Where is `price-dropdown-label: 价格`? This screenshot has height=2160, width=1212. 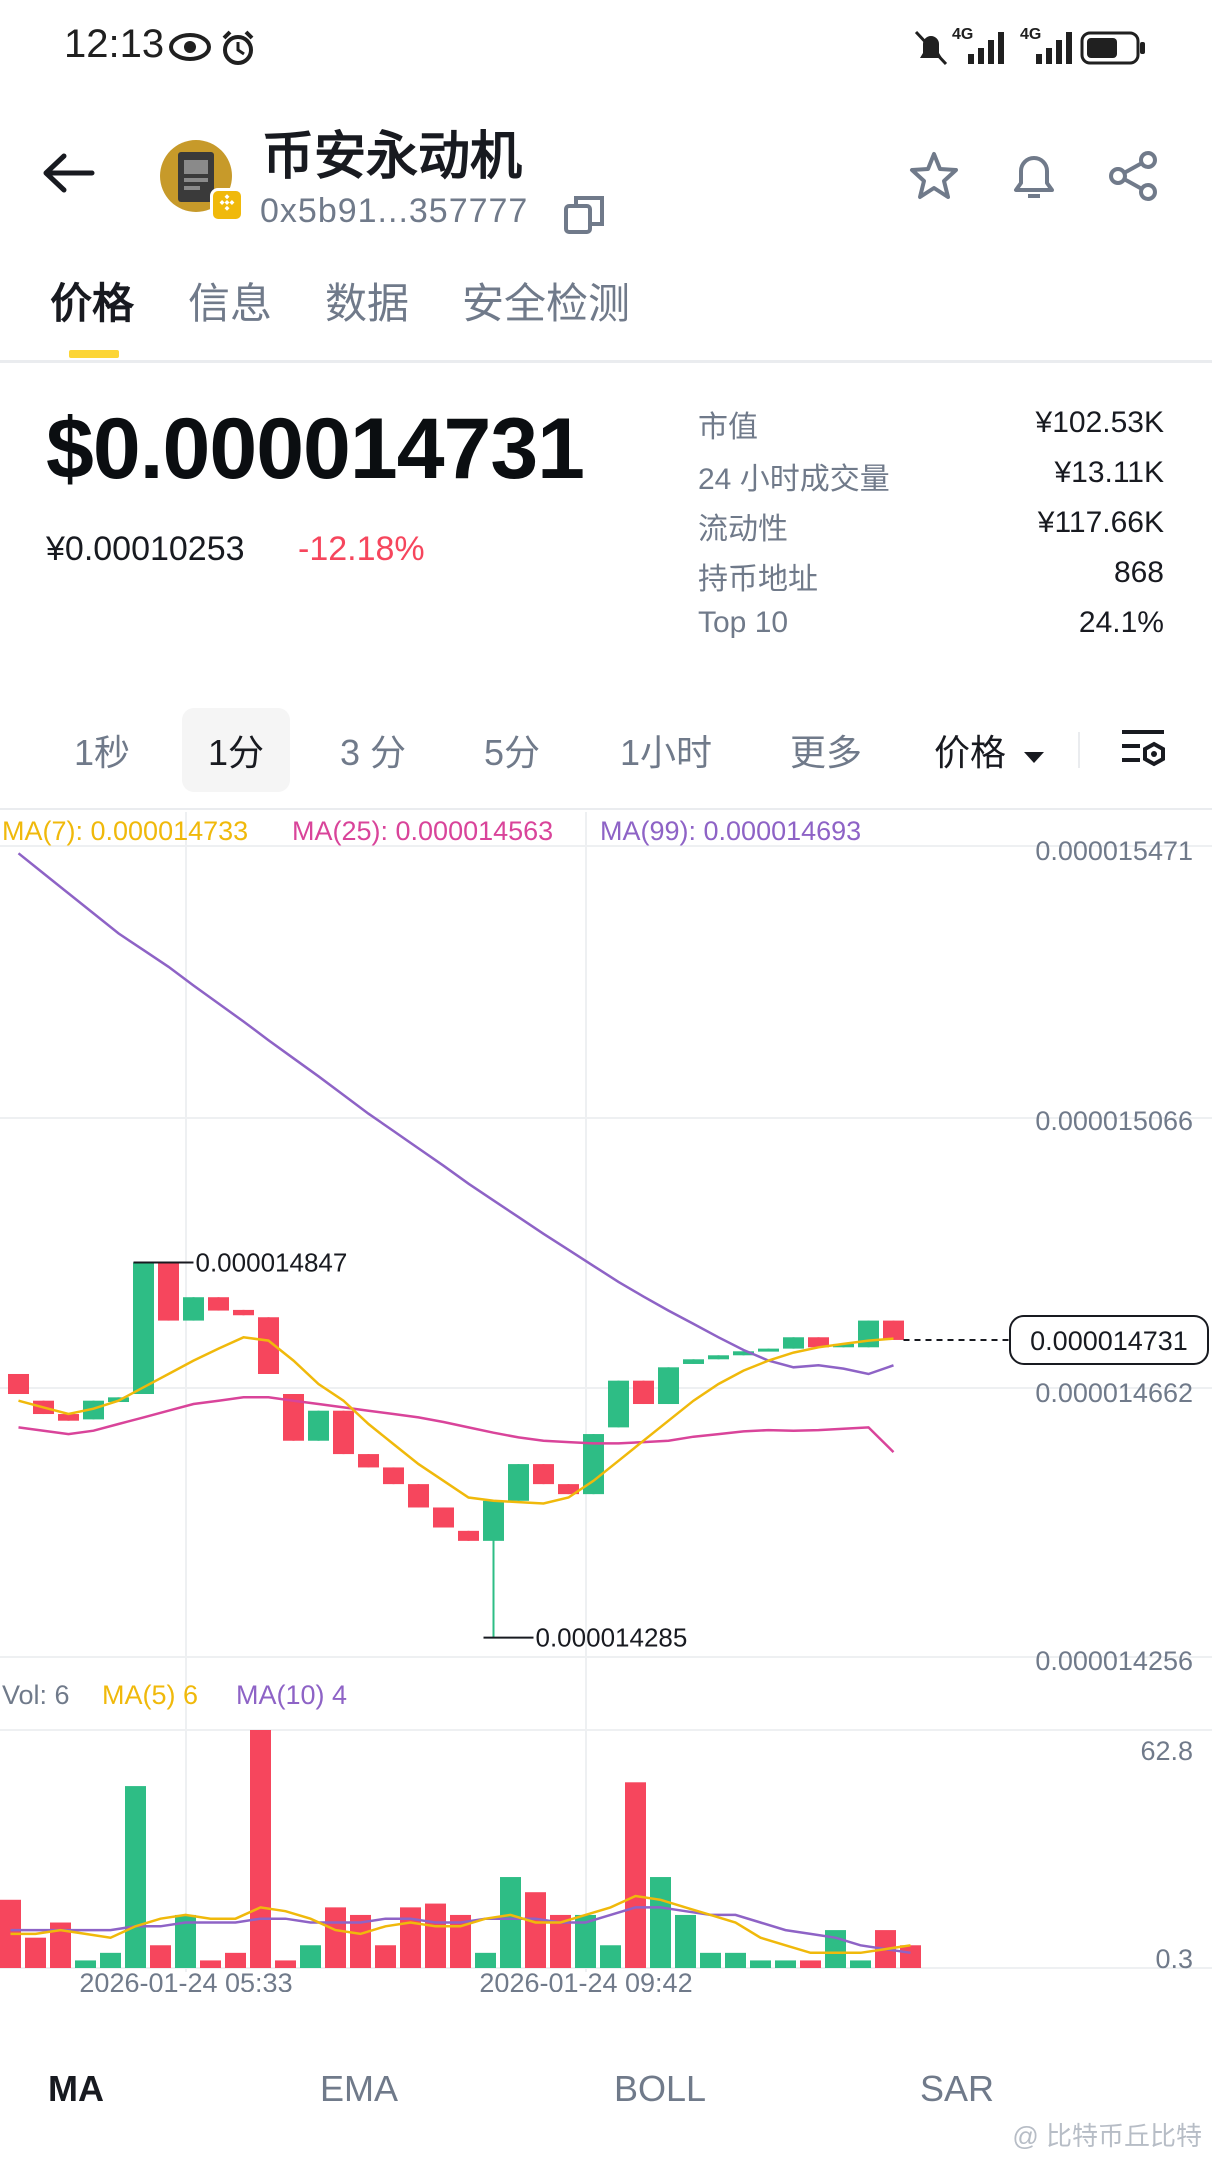 price-dropdown-label: 价格 is located at coordinates (970, 752).